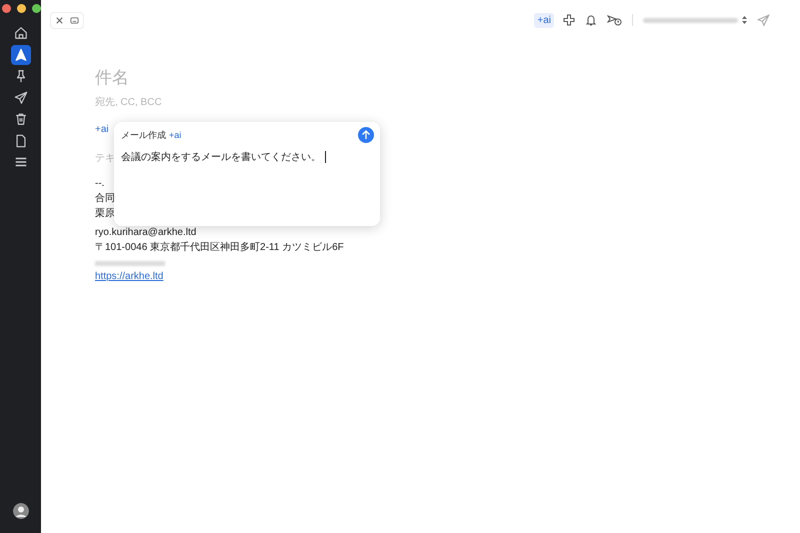 The image size is (800, 533). I want to click on close-icon, so click(59, 20).